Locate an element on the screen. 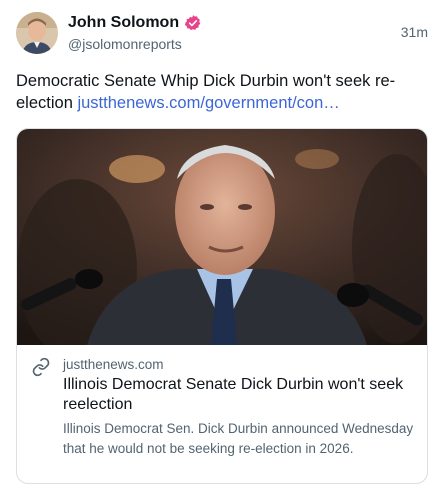  author-handle: @jsolomonreports is located at coordinates (125, 44).